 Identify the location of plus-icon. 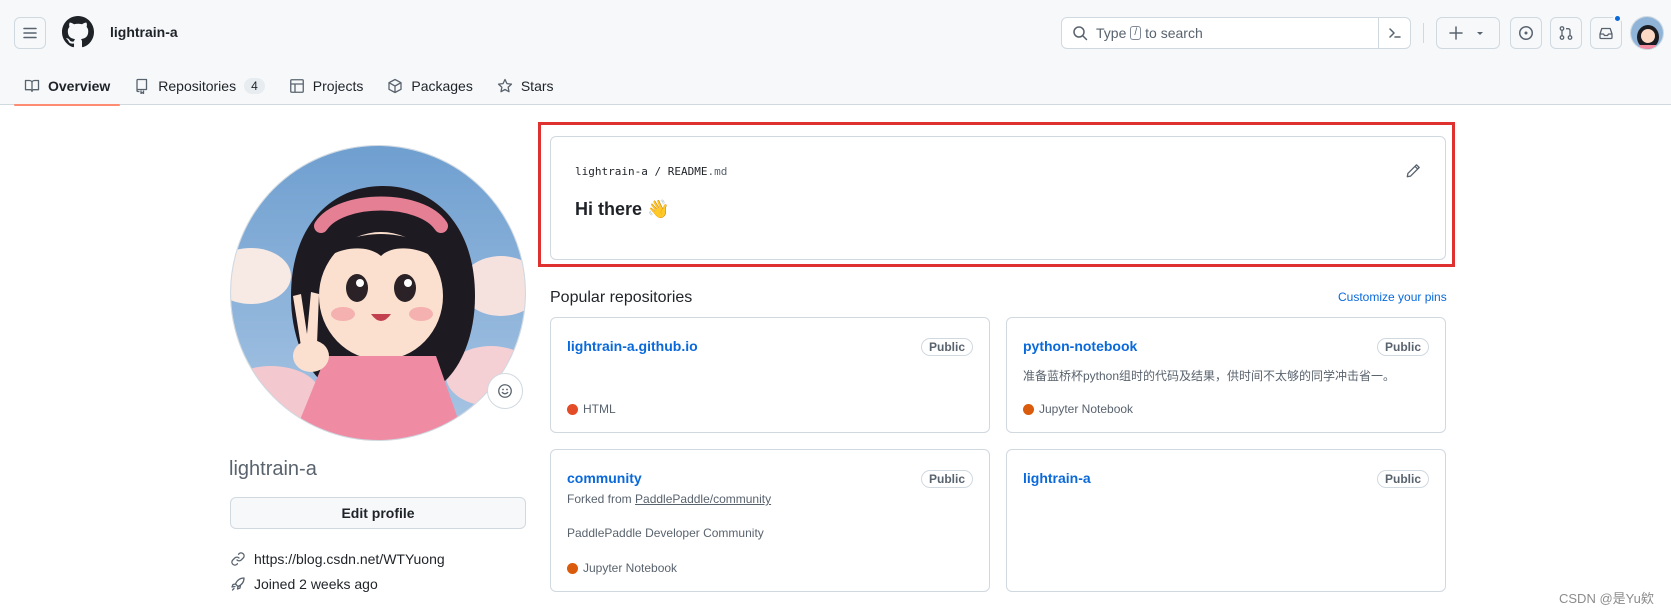
(1456, 33).